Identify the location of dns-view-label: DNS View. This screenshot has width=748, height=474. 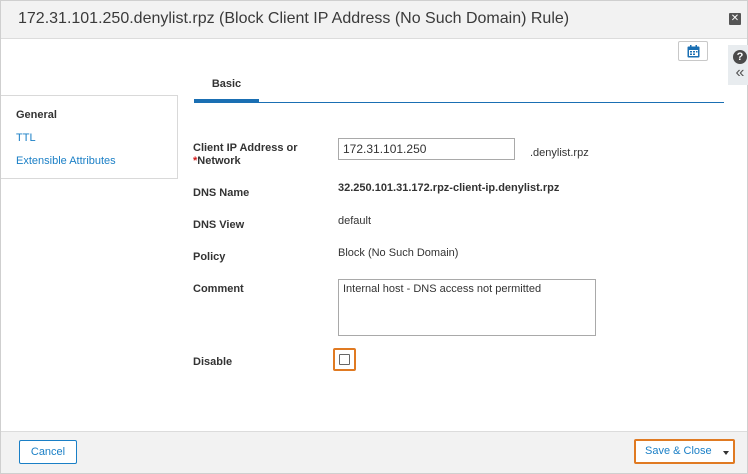
(219, 225).